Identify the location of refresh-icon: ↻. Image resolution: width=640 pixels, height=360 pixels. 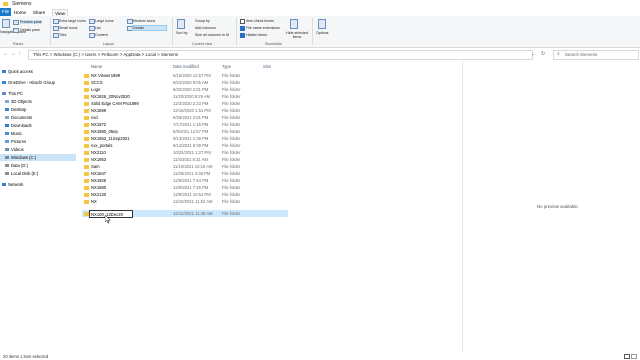
(543, 54).